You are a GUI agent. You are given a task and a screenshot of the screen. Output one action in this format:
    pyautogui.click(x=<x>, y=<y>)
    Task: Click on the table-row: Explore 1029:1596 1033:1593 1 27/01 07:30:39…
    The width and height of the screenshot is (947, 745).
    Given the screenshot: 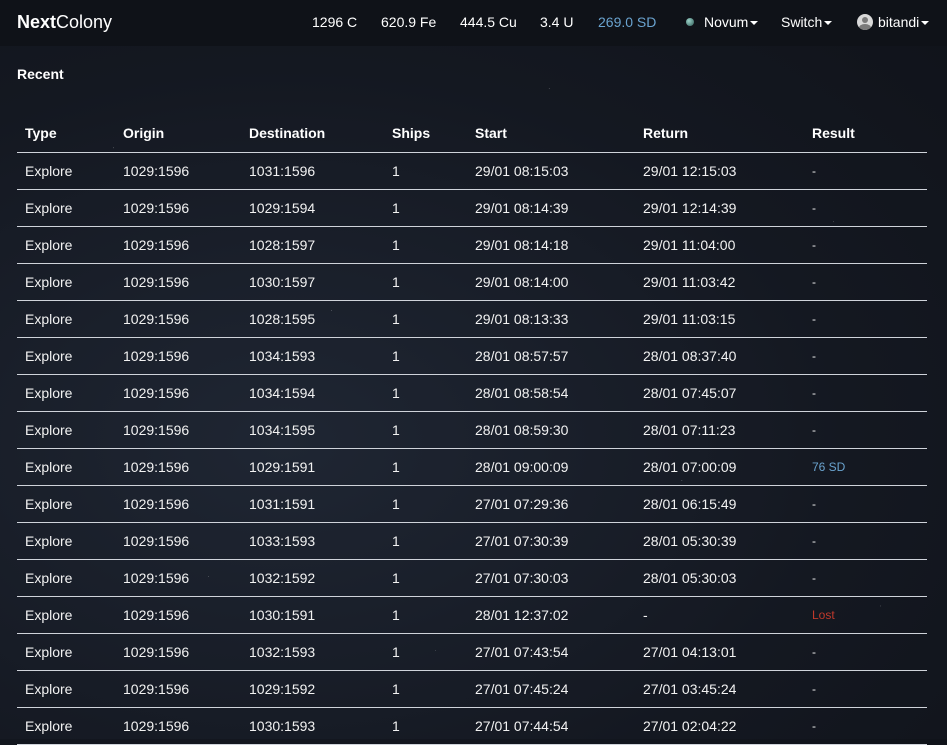 What is the action you would take?
    pyautogui.click(x=472, y=541)
    